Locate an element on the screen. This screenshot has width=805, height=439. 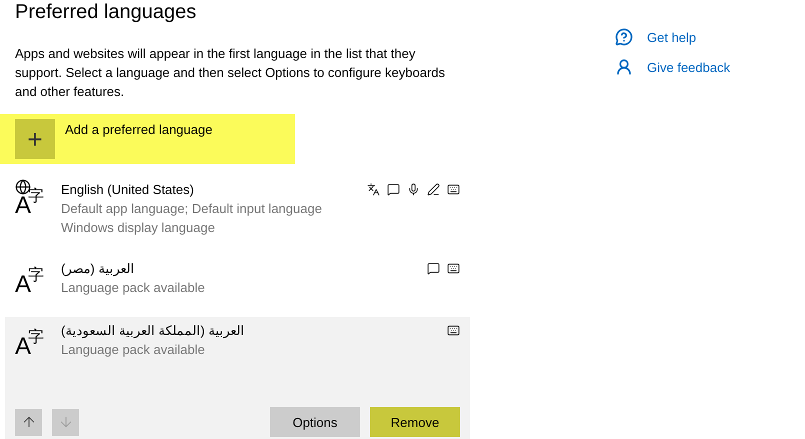
language-name: English (United States) is located at coordinates (128, 190).